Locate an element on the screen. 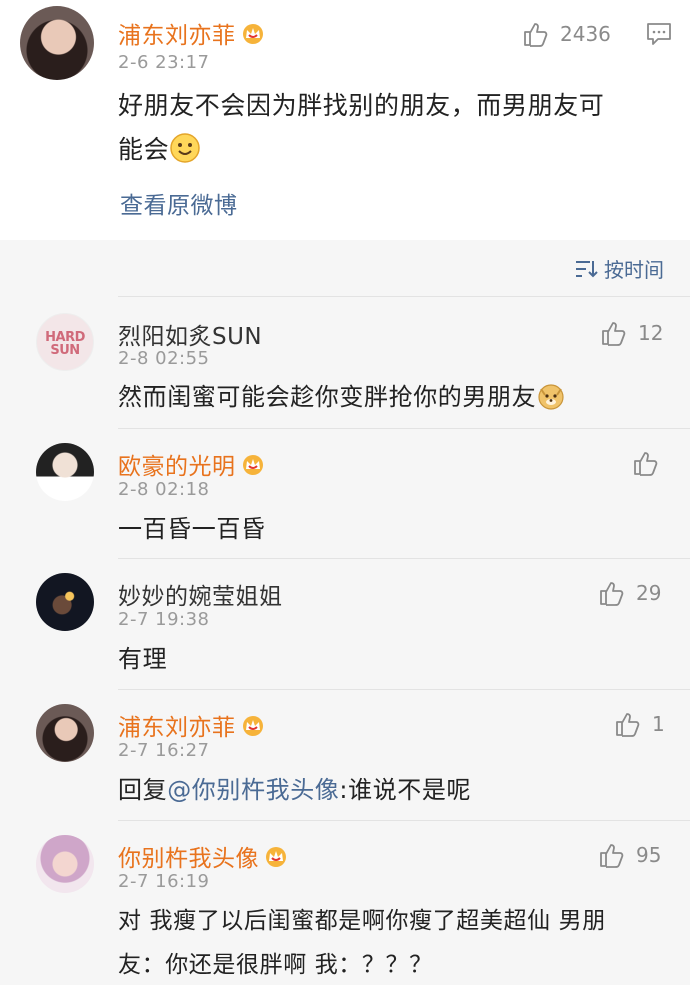 The image size is (690, 985). avatar-logo: HARD SUN is located at coordinates (65, 344).